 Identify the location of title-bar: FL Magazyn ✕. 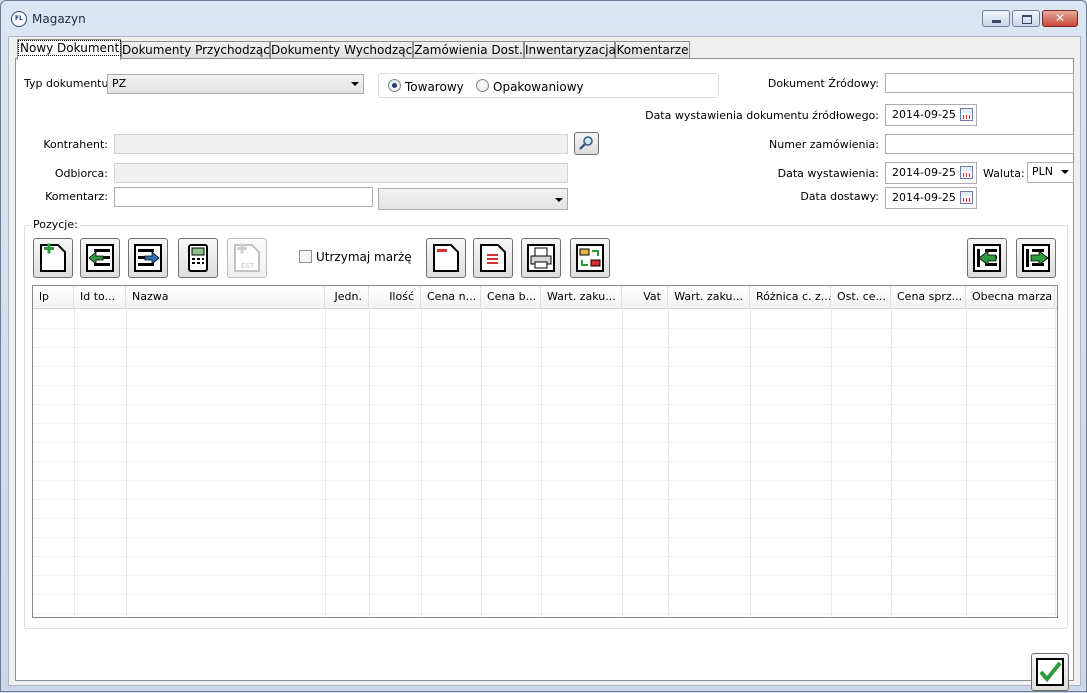
(543, 18).